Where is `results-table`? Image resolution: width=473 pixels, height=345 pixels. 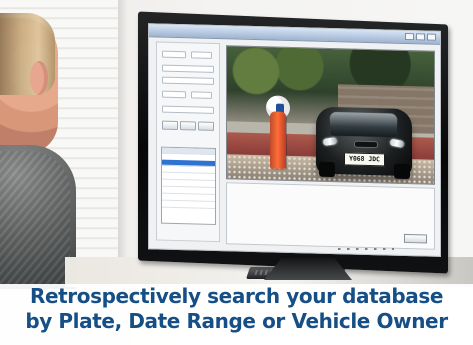
results-table is located at coordinates (188, 186).